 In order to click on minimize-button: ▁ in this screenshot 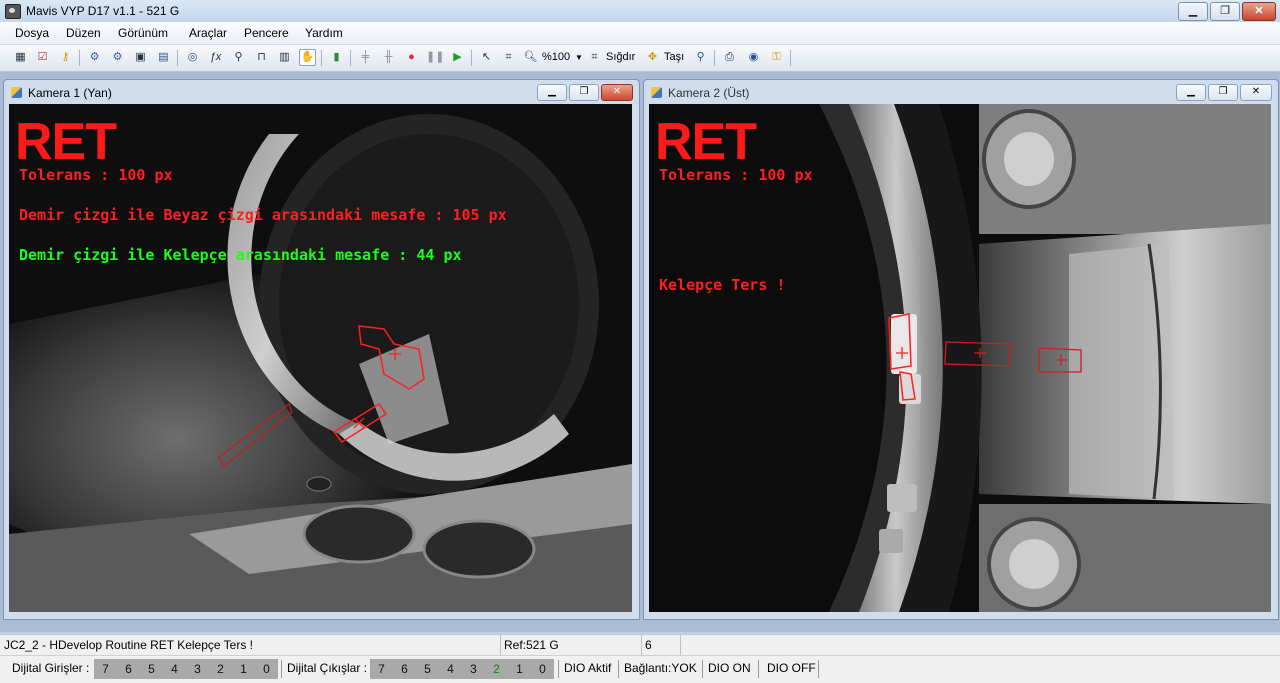, I will do `click(1193, 11)`.